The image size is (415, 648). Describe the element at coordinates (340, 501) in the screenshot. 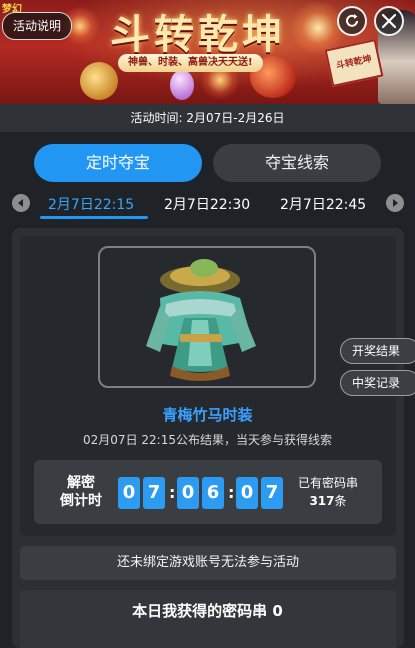

I see `code-count-unit: 条` at that location.